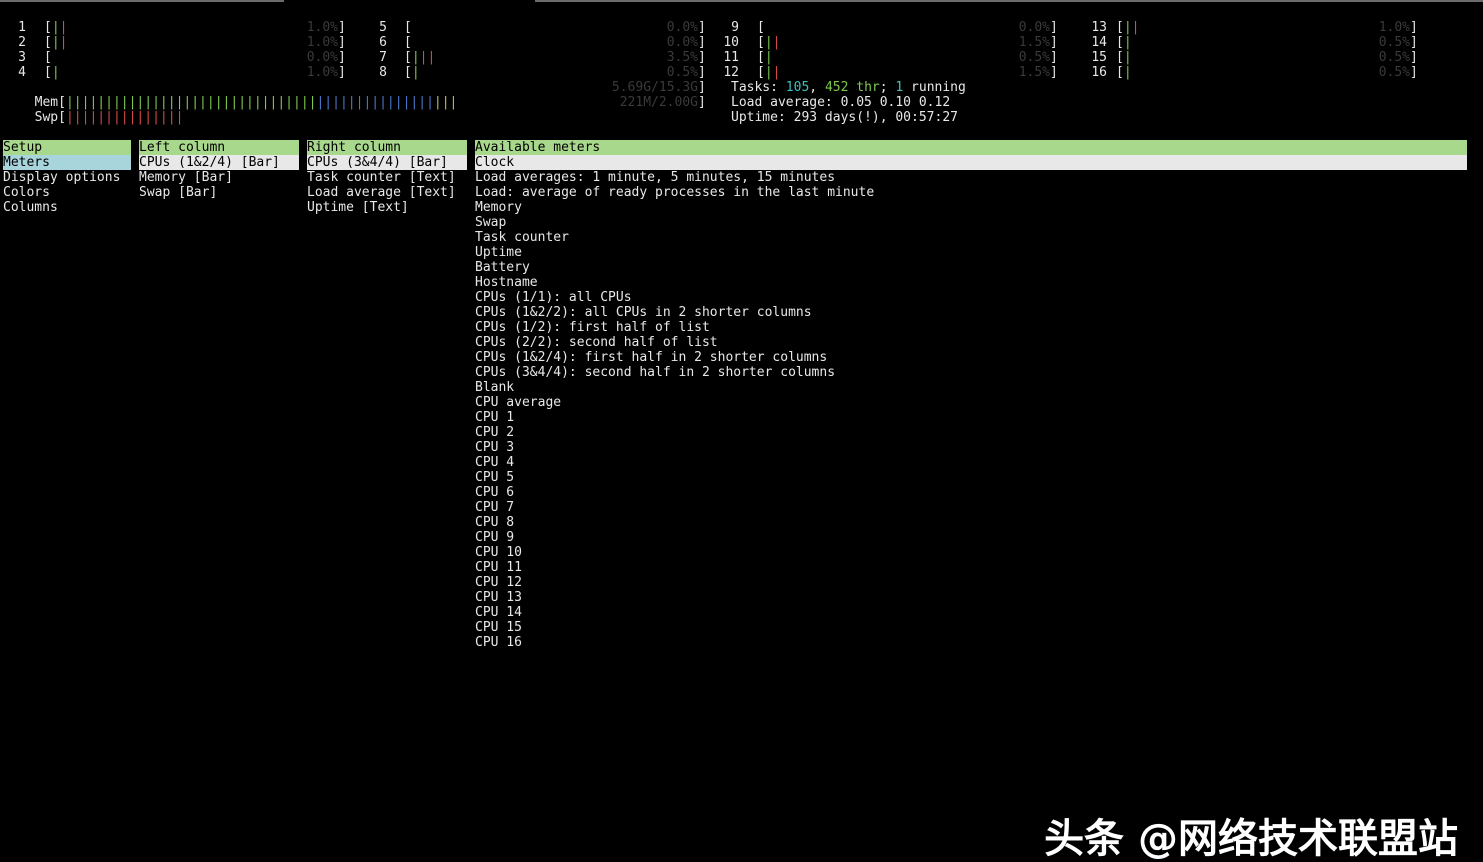  I want to click on cpu-10-label: 10, so click(731, 42).